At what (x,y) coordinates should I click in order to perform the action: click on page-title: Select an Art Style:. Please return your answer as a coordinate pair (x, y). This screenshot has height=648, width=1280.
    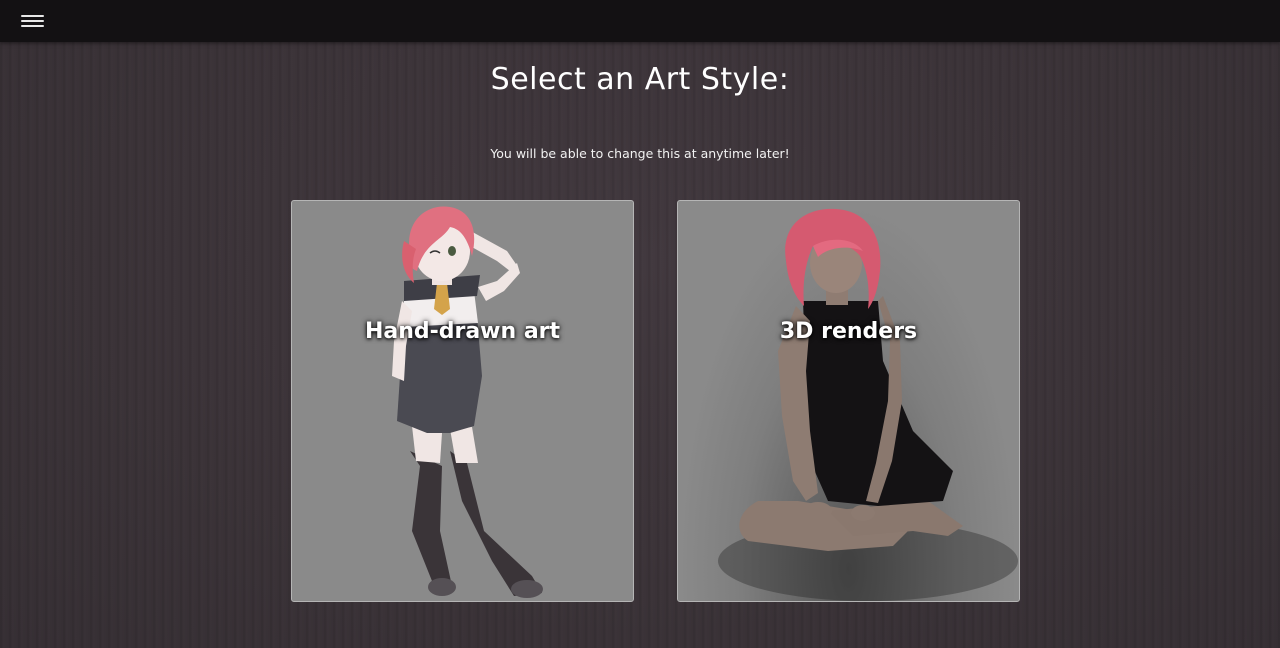
    Looking at the image, I should click on (640, 79).